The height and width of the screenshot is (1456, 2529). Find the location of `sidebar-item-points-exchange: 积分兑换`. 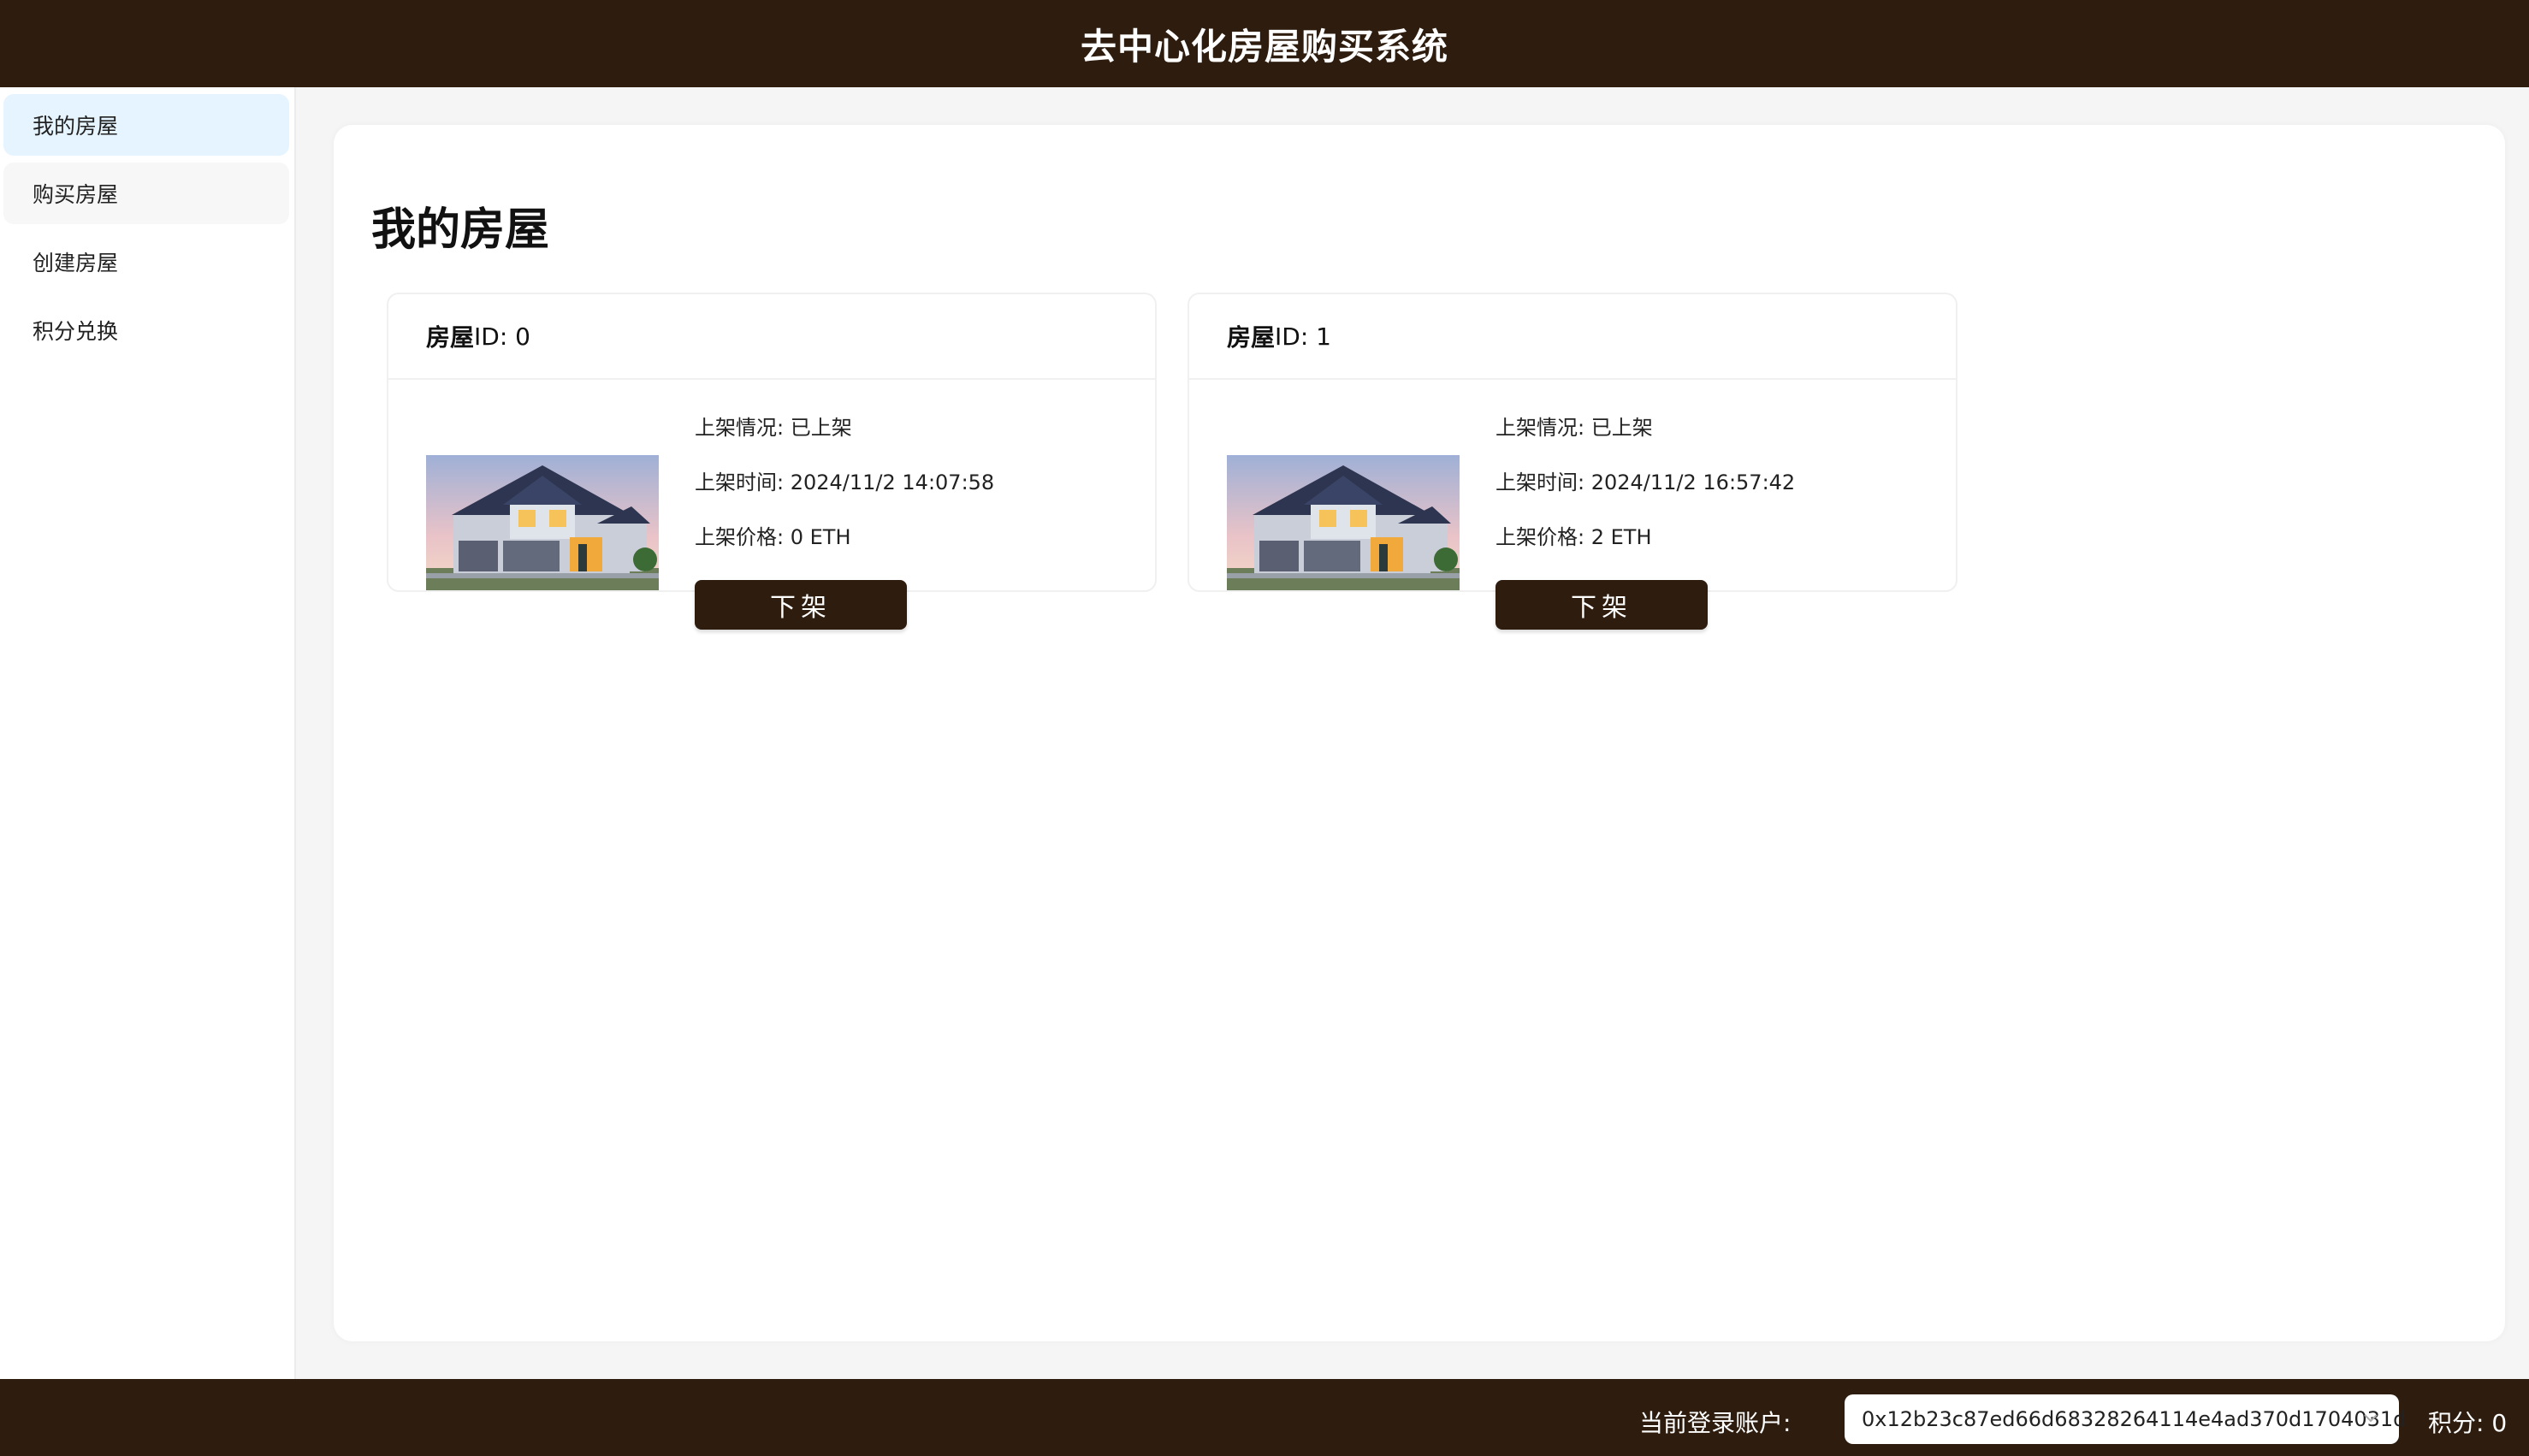

sidebar-item-points-exchange: 积分兑换 is located at coordinates (146, 330).